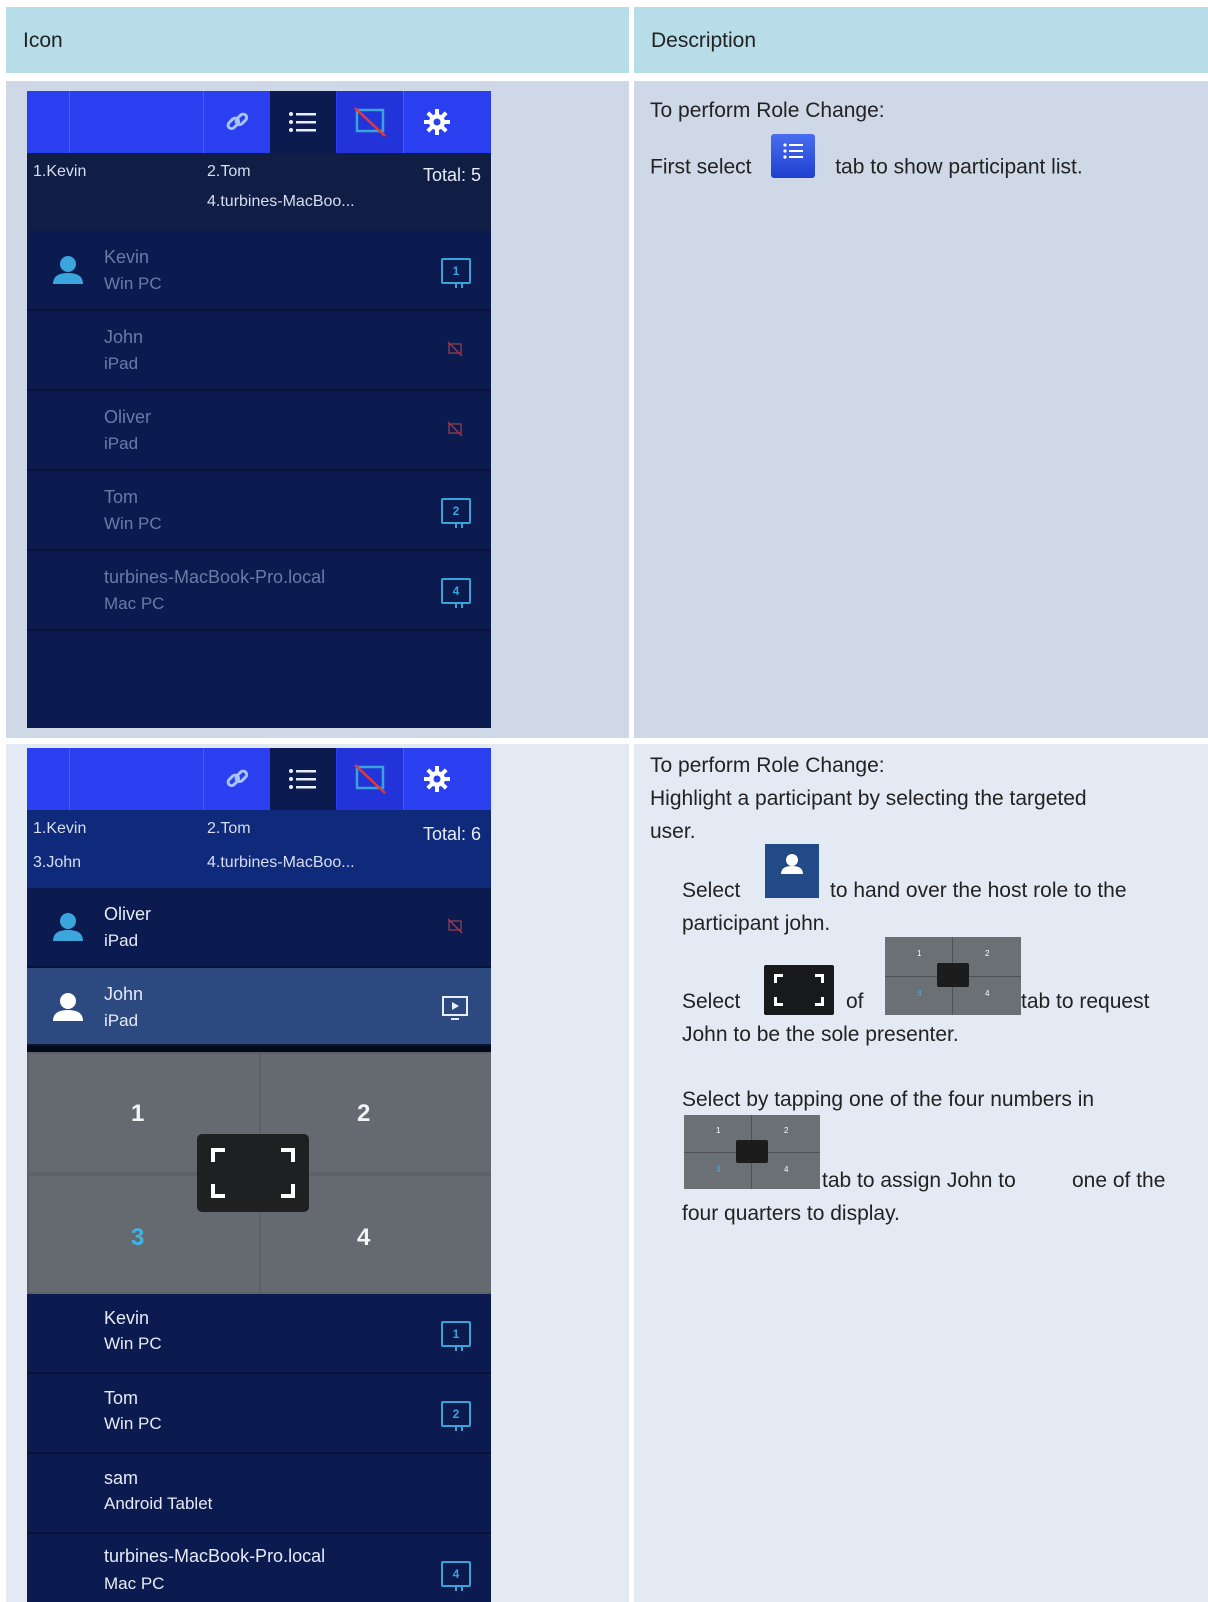 The image size is (1208, 1602). What do you see at coordinates (767, 110) in the screenshot?
I see `row1-desc-heading: To perform Role Change:` at bounding box center [767, 110].